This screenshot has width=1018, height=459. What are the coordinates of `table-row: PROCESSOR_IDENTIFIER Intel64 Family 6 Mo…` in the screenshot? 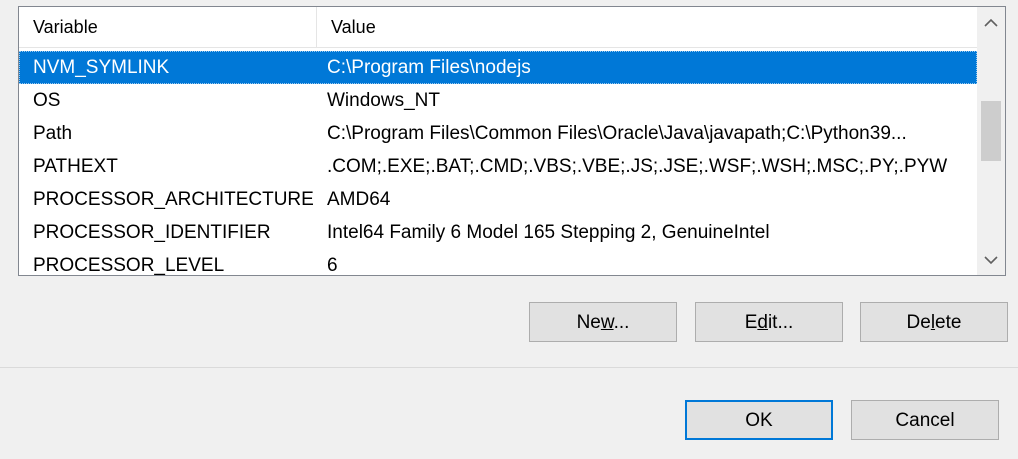 It's located at (498, 232).